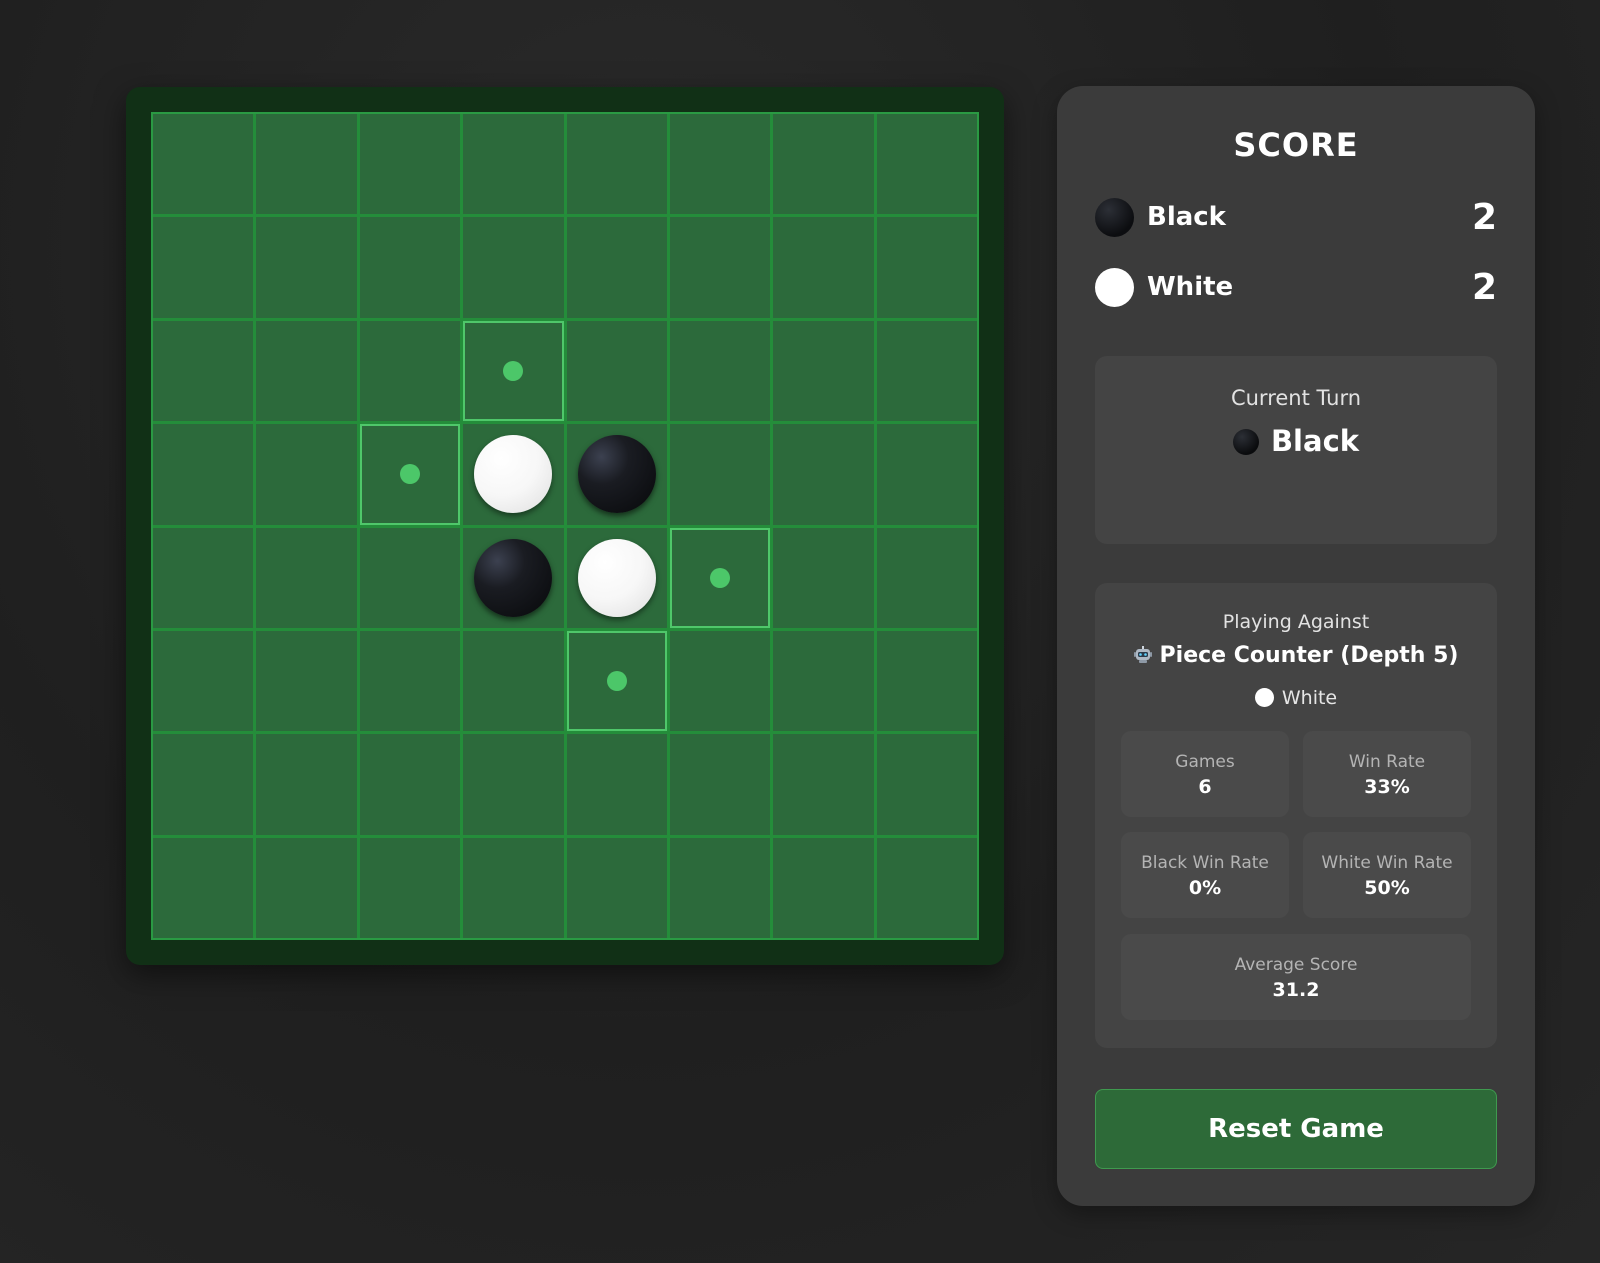 The height and width of the screenshot is (1263, 1600). I want to click on board-cell-h8, so click(926, 887).